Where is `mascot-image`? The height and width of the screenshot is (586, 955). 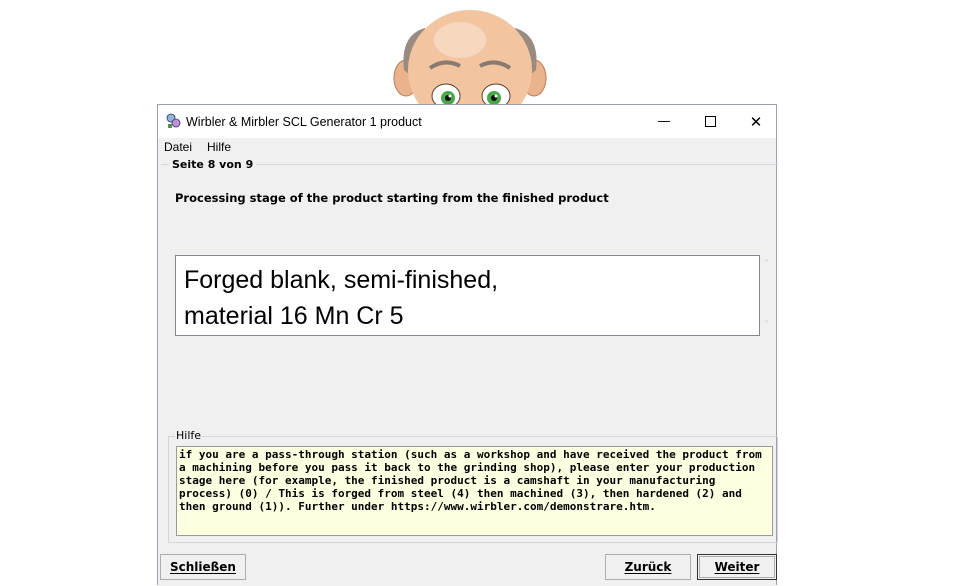
mascot-image is located at coordinates (470, 60).